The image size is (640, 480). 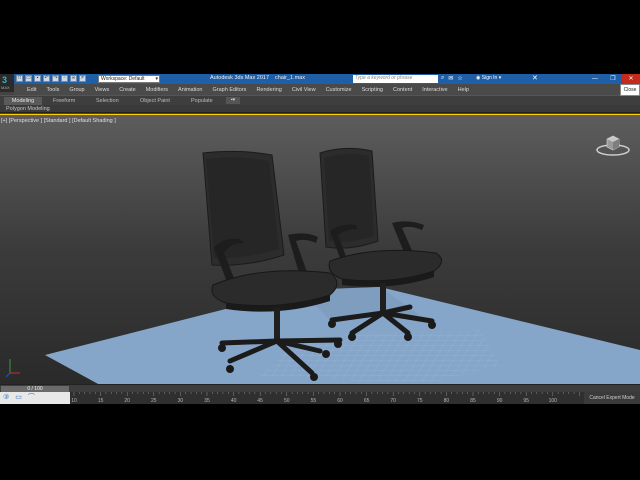 I want to click on flag-icon: ⌒, so click(x=31, y=398).